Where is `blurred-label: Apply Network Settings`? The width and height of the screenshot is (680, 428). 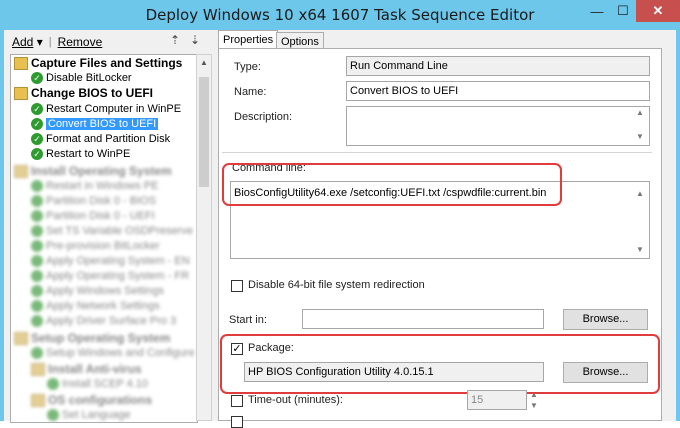 blurred-label: Apply Network Settings is located at coordinates (103, 306).